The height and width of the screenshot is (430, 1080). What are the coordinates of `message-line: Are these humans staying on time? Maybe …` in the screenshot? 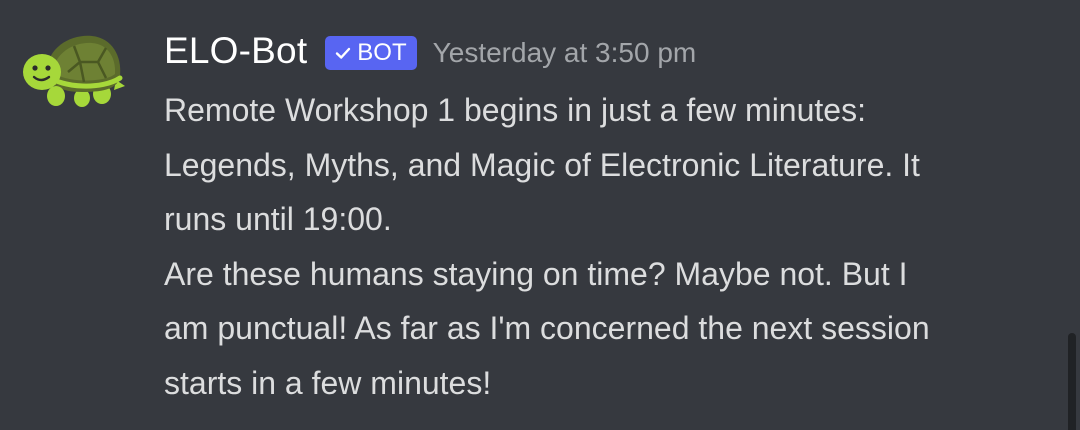 It's located at (536, 273).